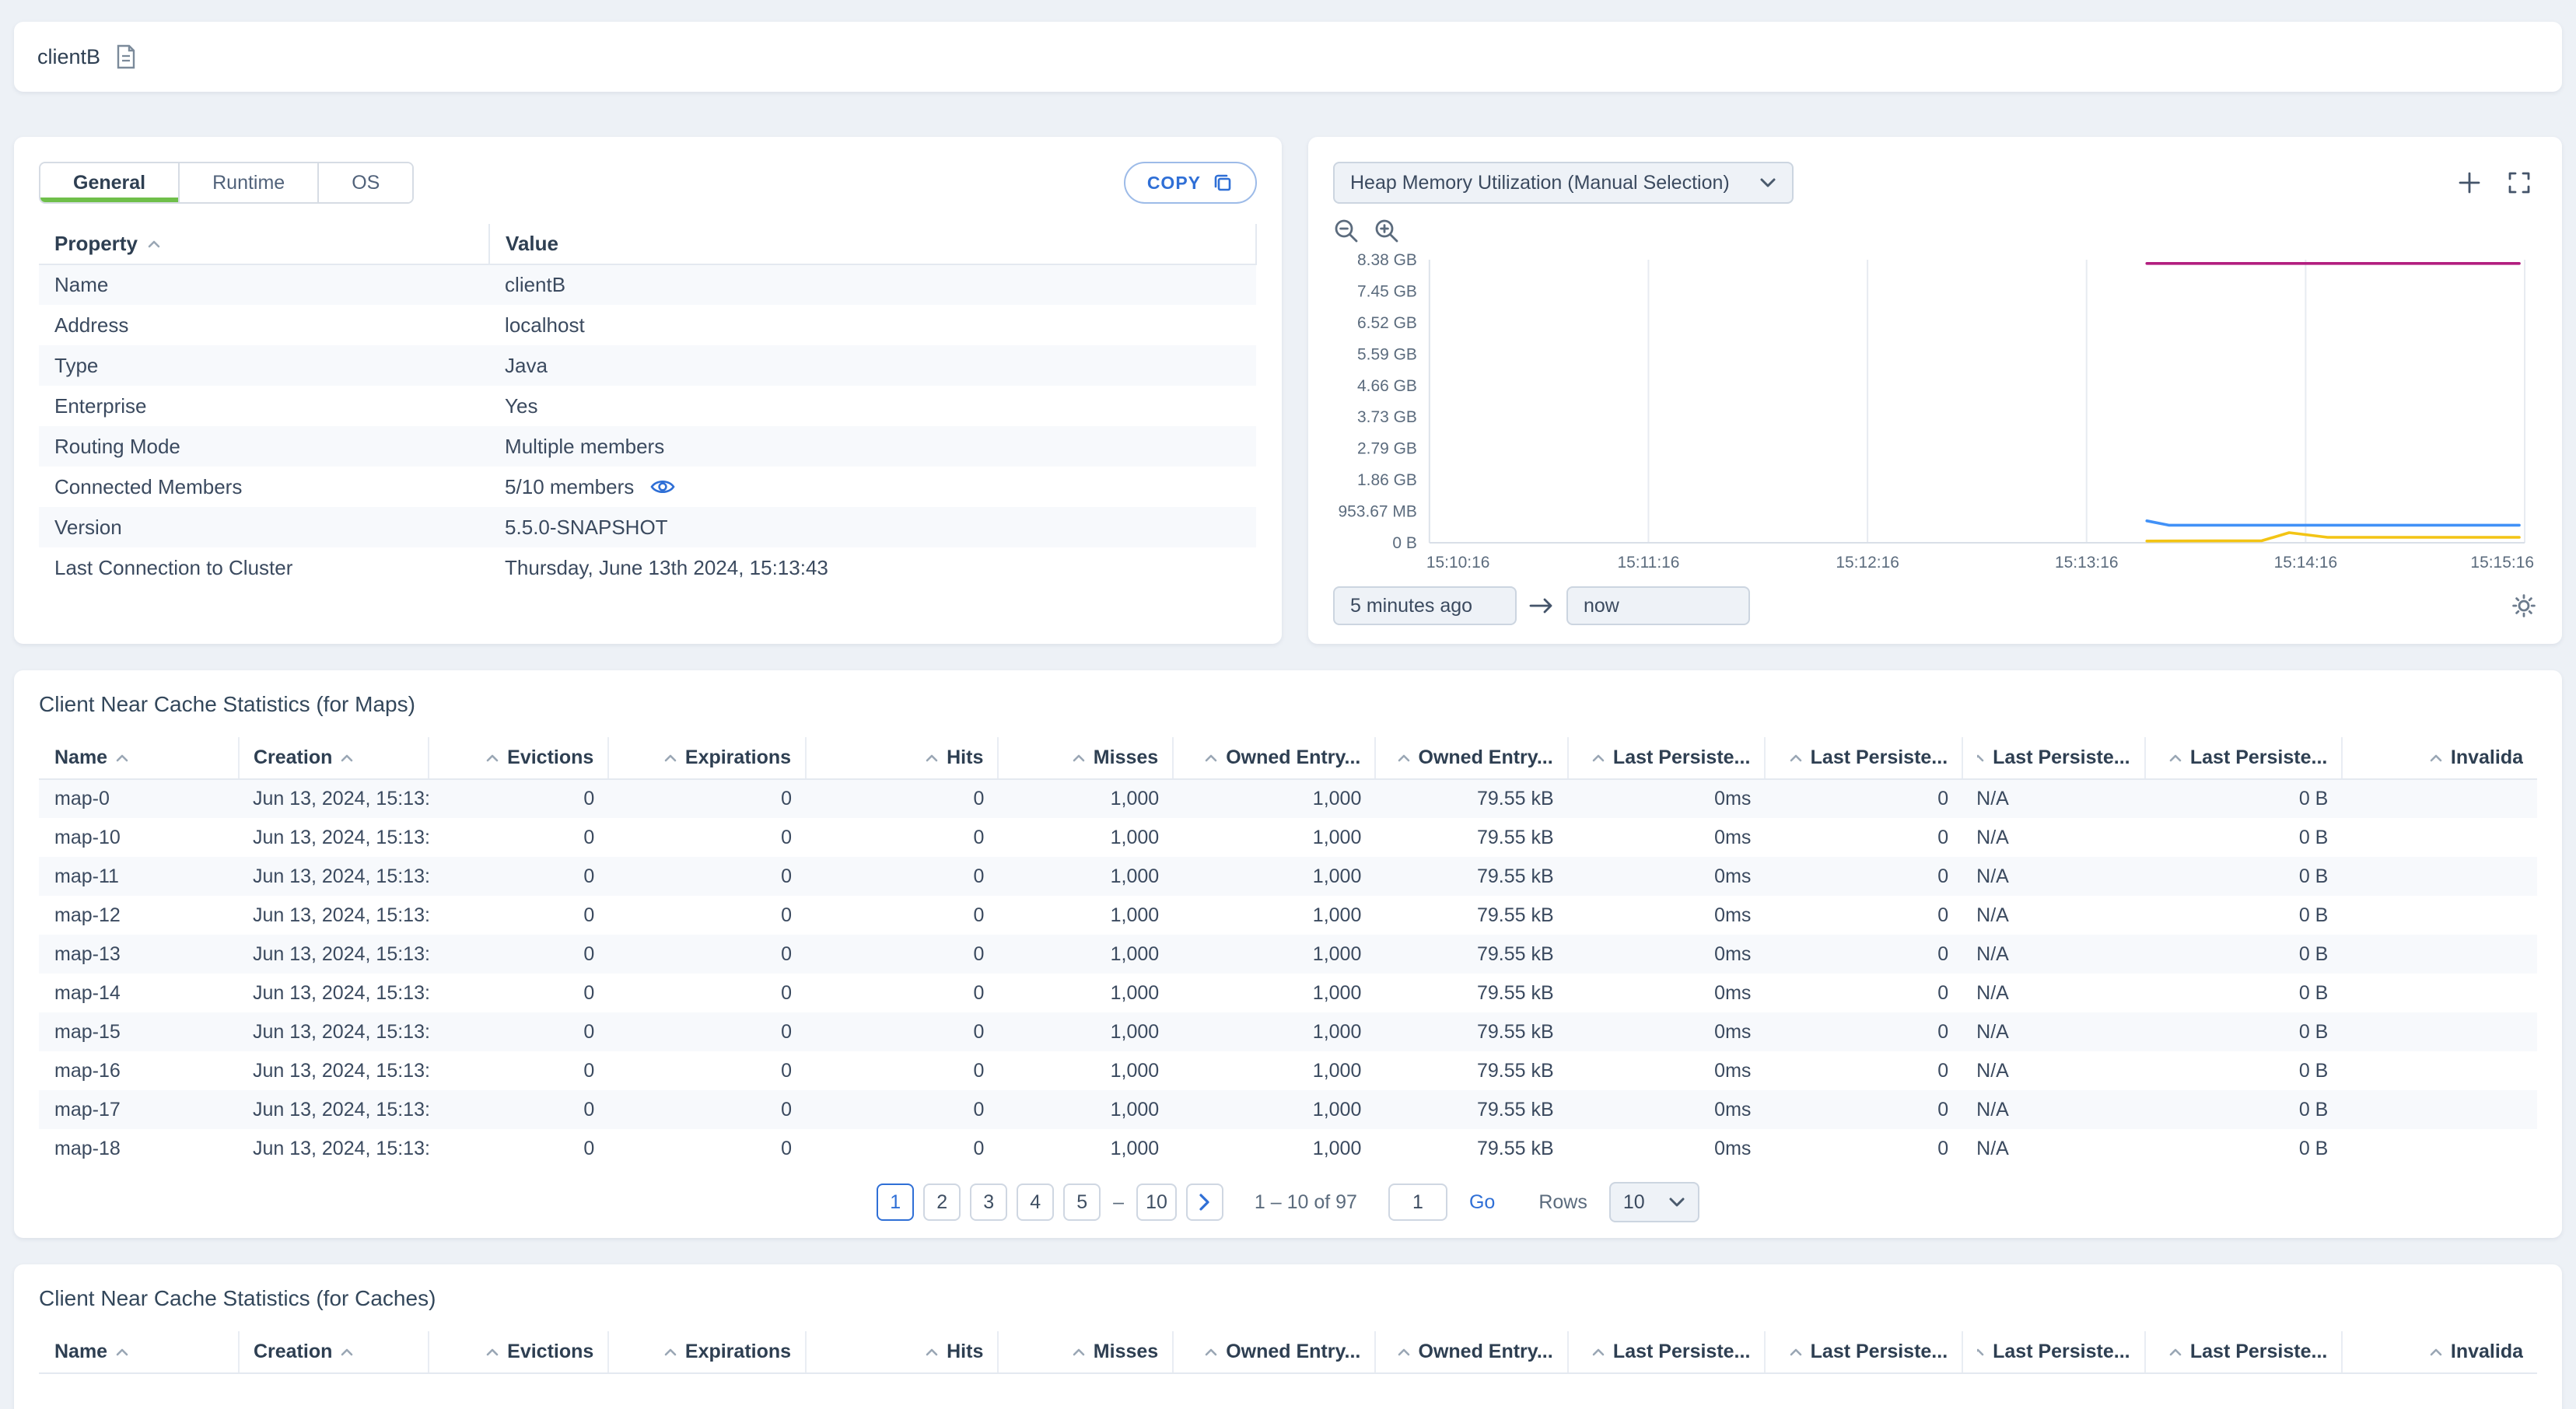 The height and width of the screenshot is (1409, 2576). Describe the element at coordinates (1204, 1202) in the screenshot. I see `next-page-button` at that location.